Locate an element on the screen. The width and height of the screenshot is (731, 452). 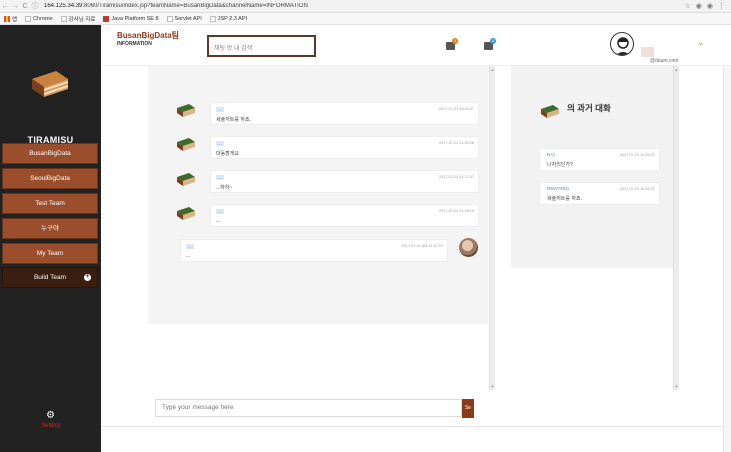
apps-icon is located at coordinates (7, 18).